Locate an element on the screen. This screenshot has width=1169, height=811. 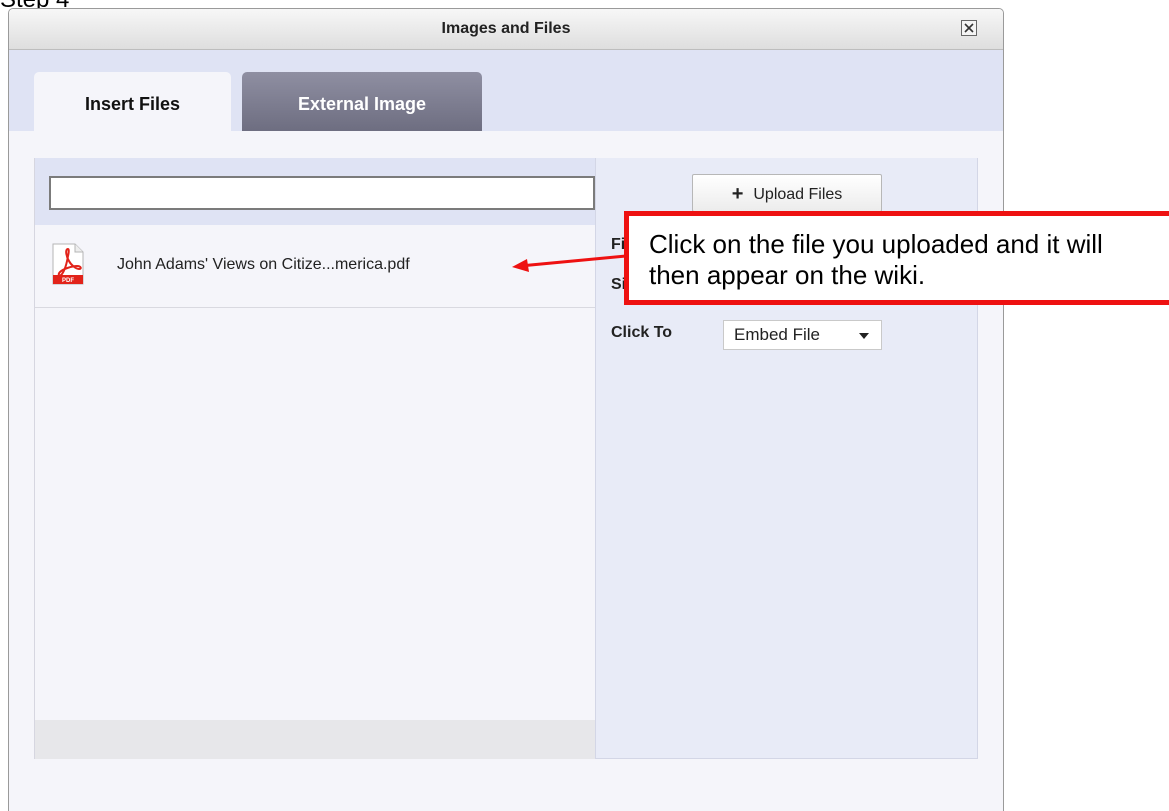
close-x-glyph is located at coordinates (969, 28).